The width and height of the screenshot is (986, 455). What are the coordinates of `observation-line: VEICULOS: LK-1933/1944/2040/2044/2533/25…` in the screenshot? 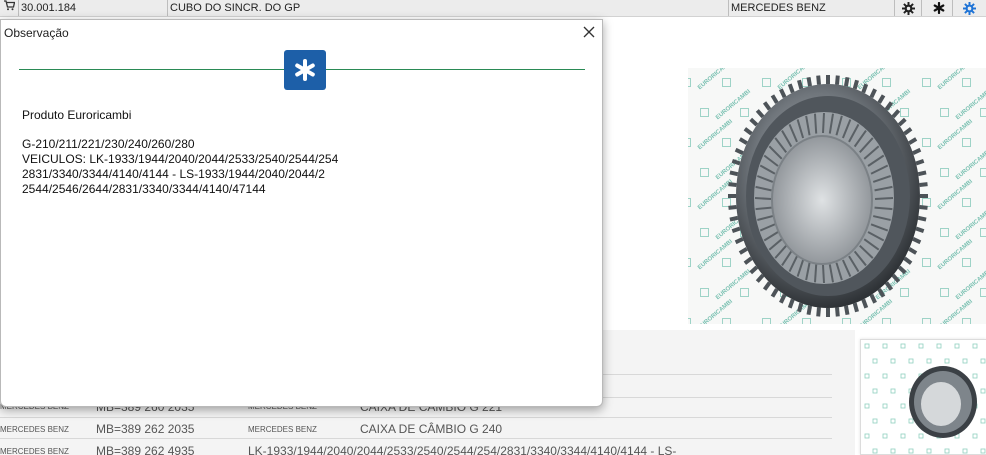 It's located at (180, 159).